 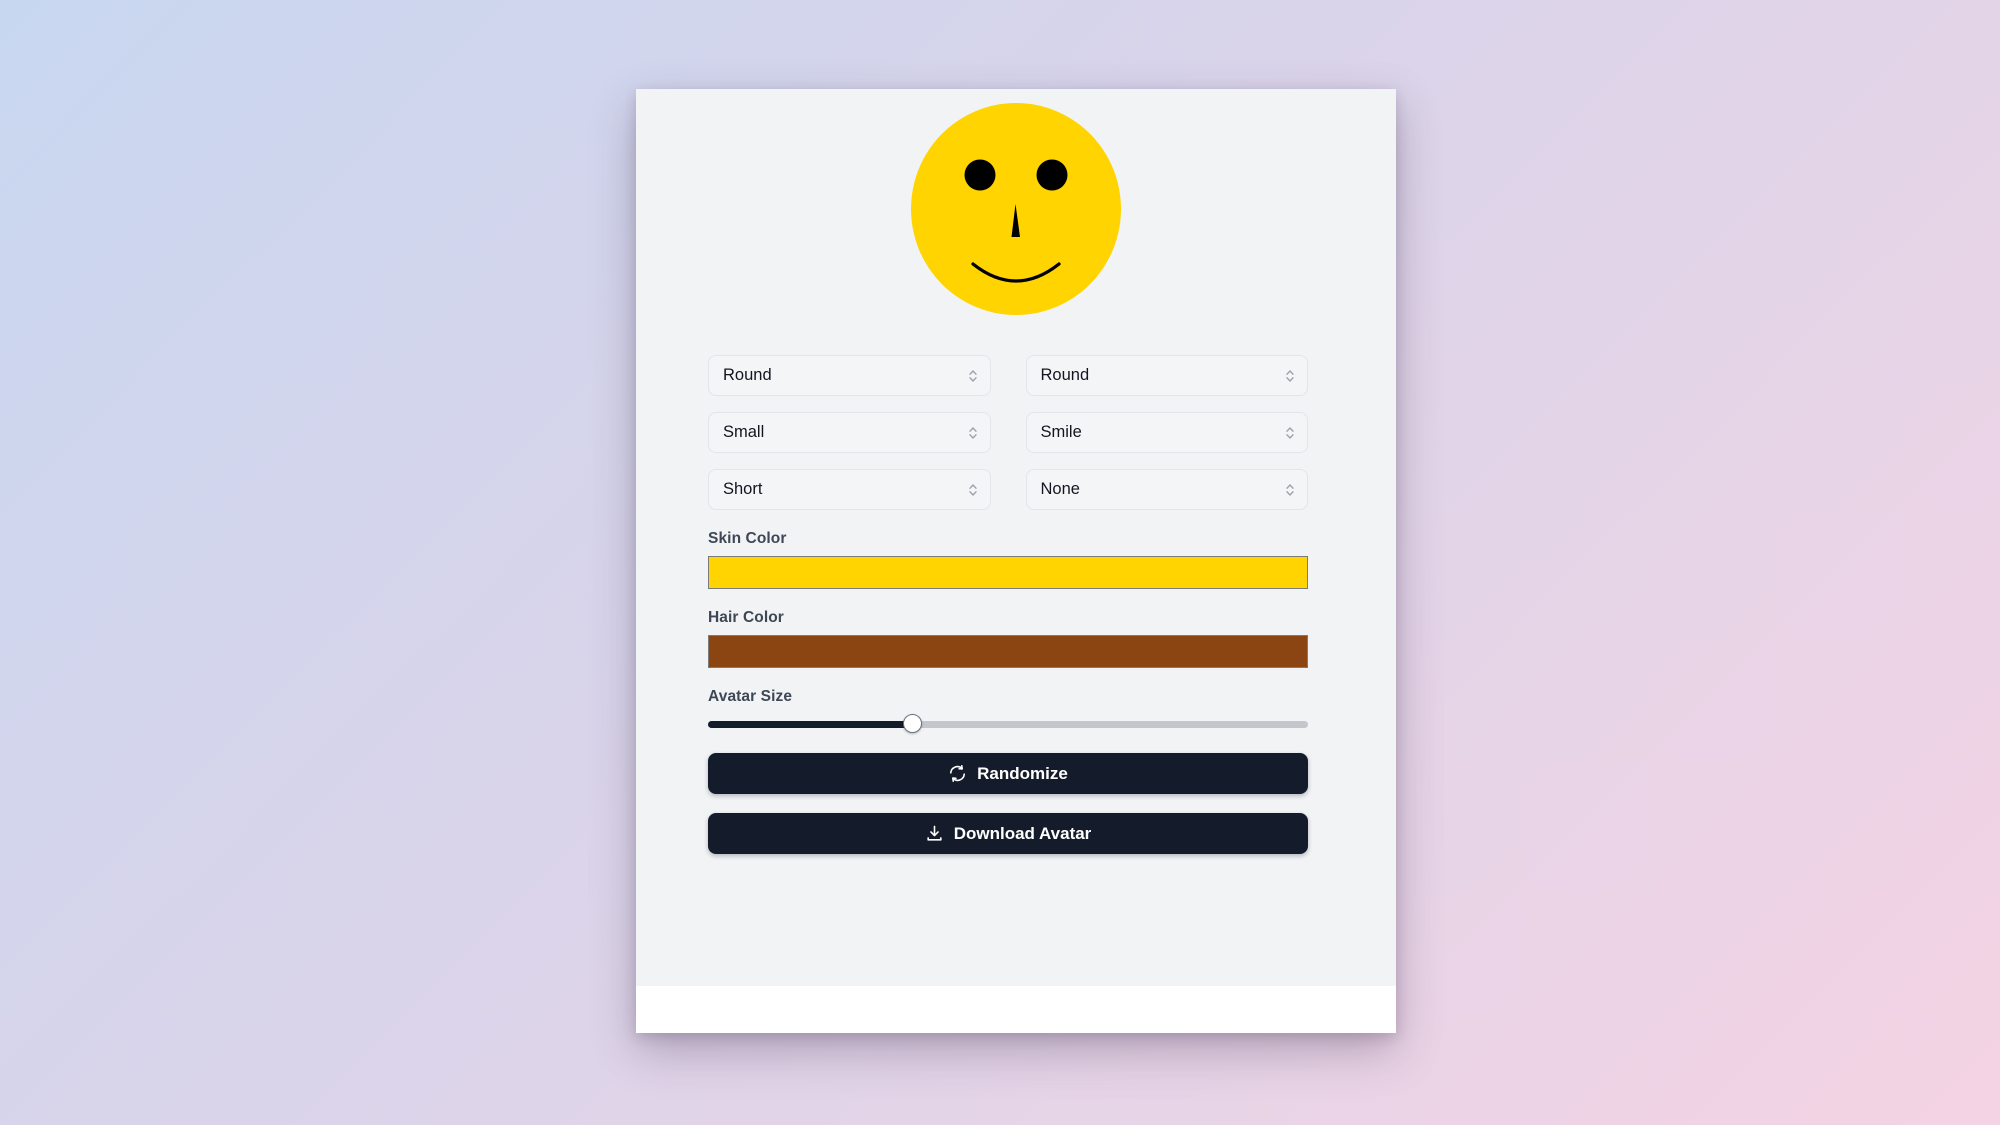 I want to click on select-hair-style: Short, so click(x=849, y=489).